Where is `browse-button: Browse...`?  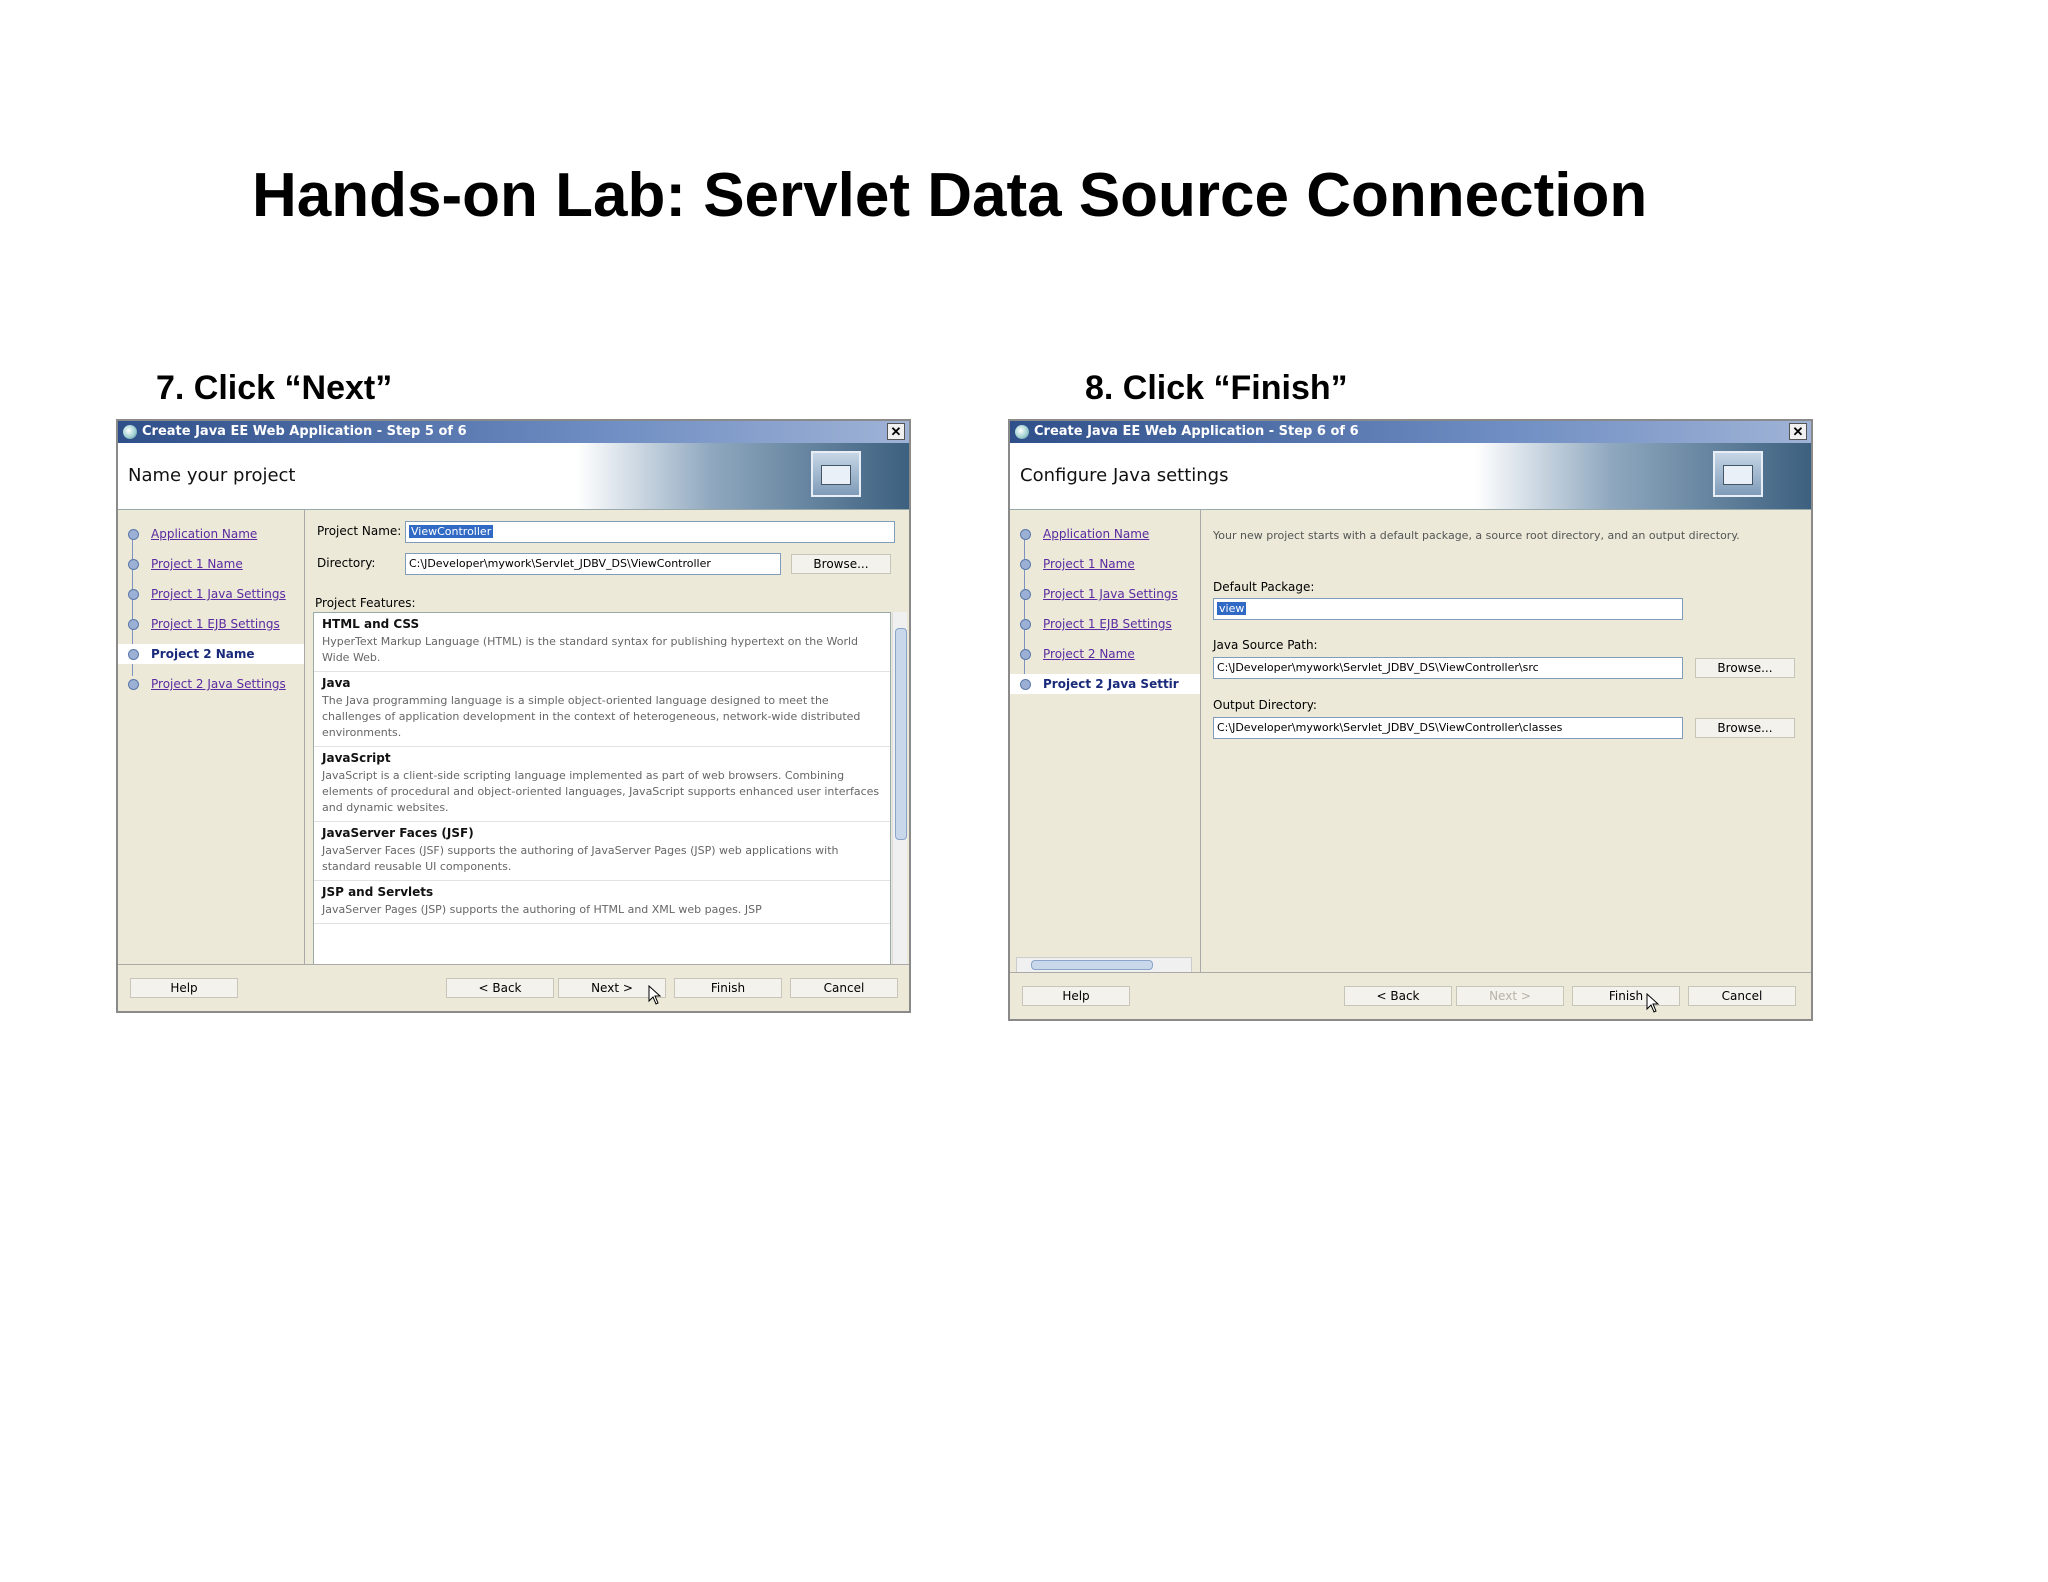
browse-button: Browse... is located at coordinates (841, 564).